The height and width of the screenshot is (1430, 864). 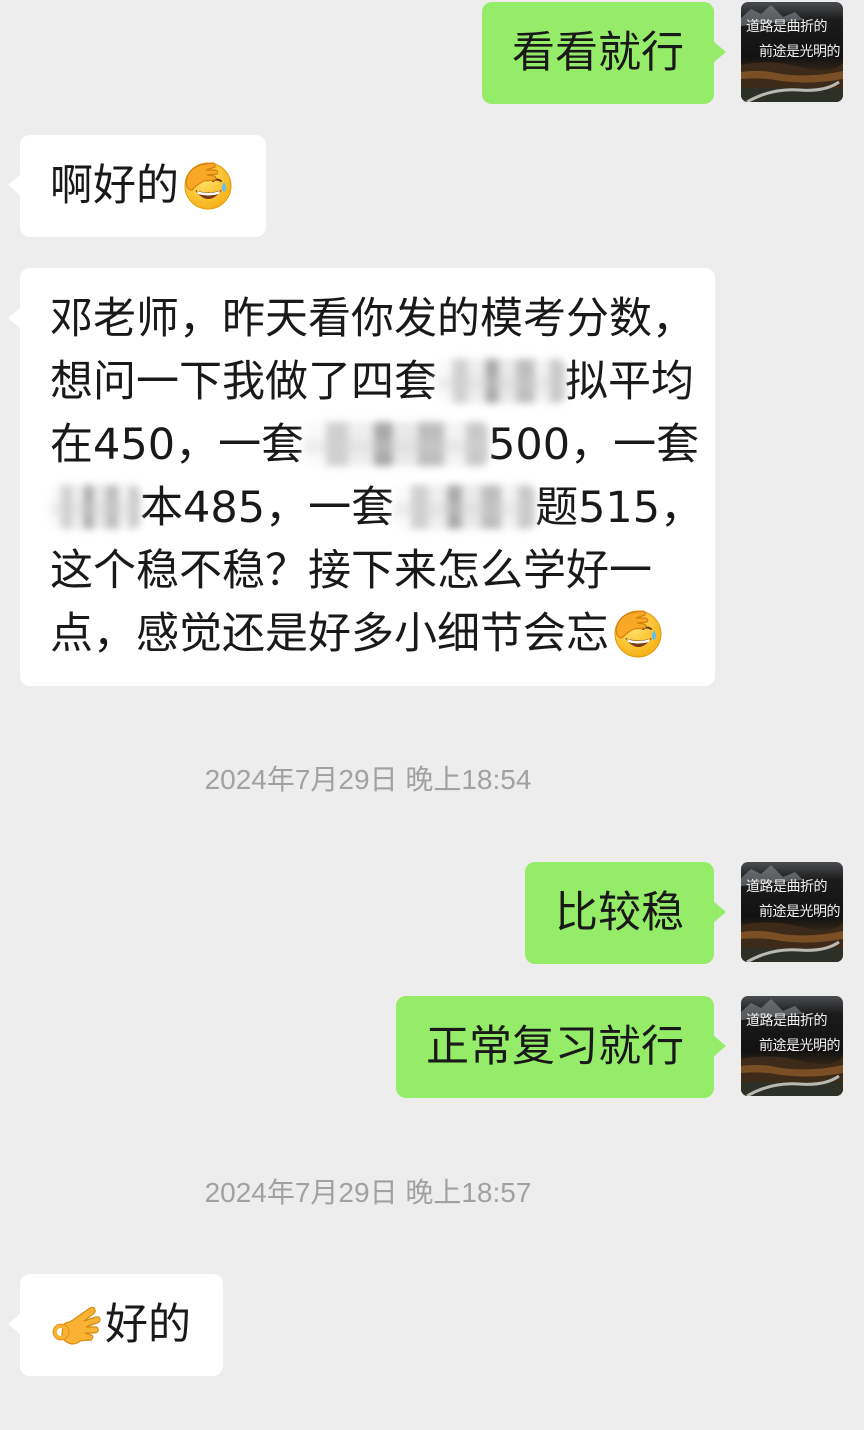 I want to click on sent-message-bubble: 看看就行, so click(x=604, y=53).